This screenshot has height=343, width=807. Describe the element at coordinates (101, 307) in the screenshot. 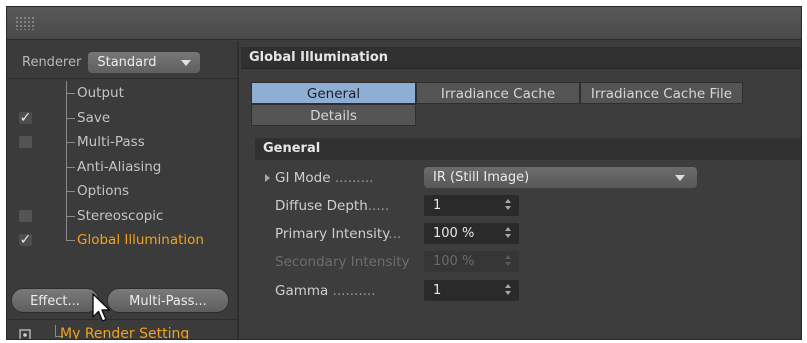

I see `mouse-cursor-icon` at that location.